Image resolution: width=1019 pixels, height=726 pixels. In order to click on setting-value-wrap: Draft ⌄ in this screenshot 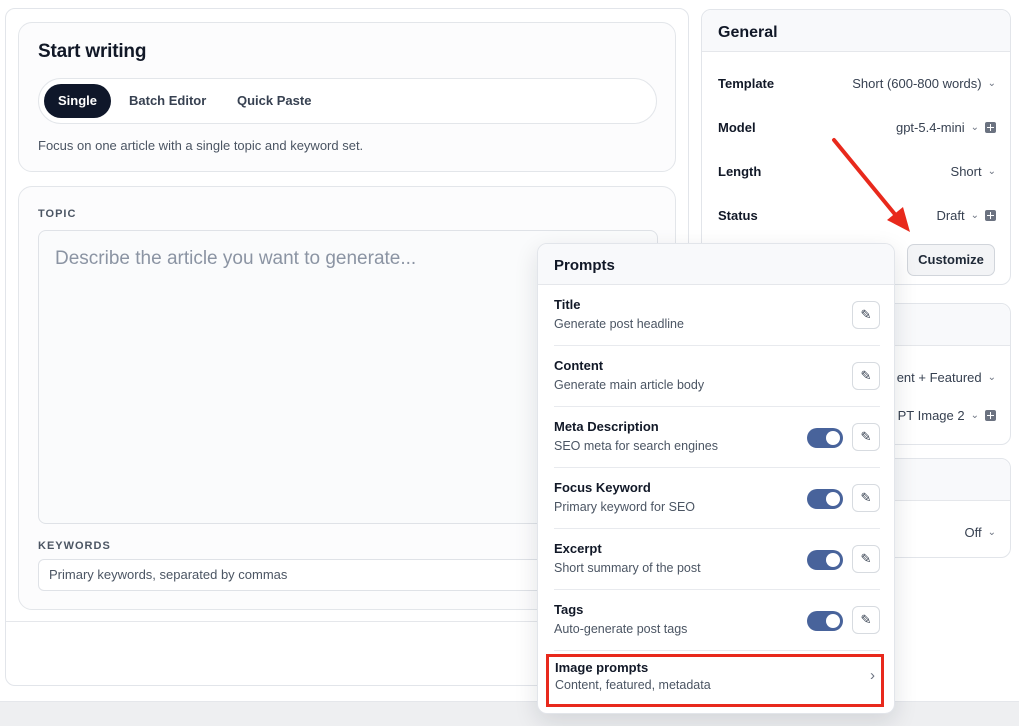, I will do `click(966, 215)`.